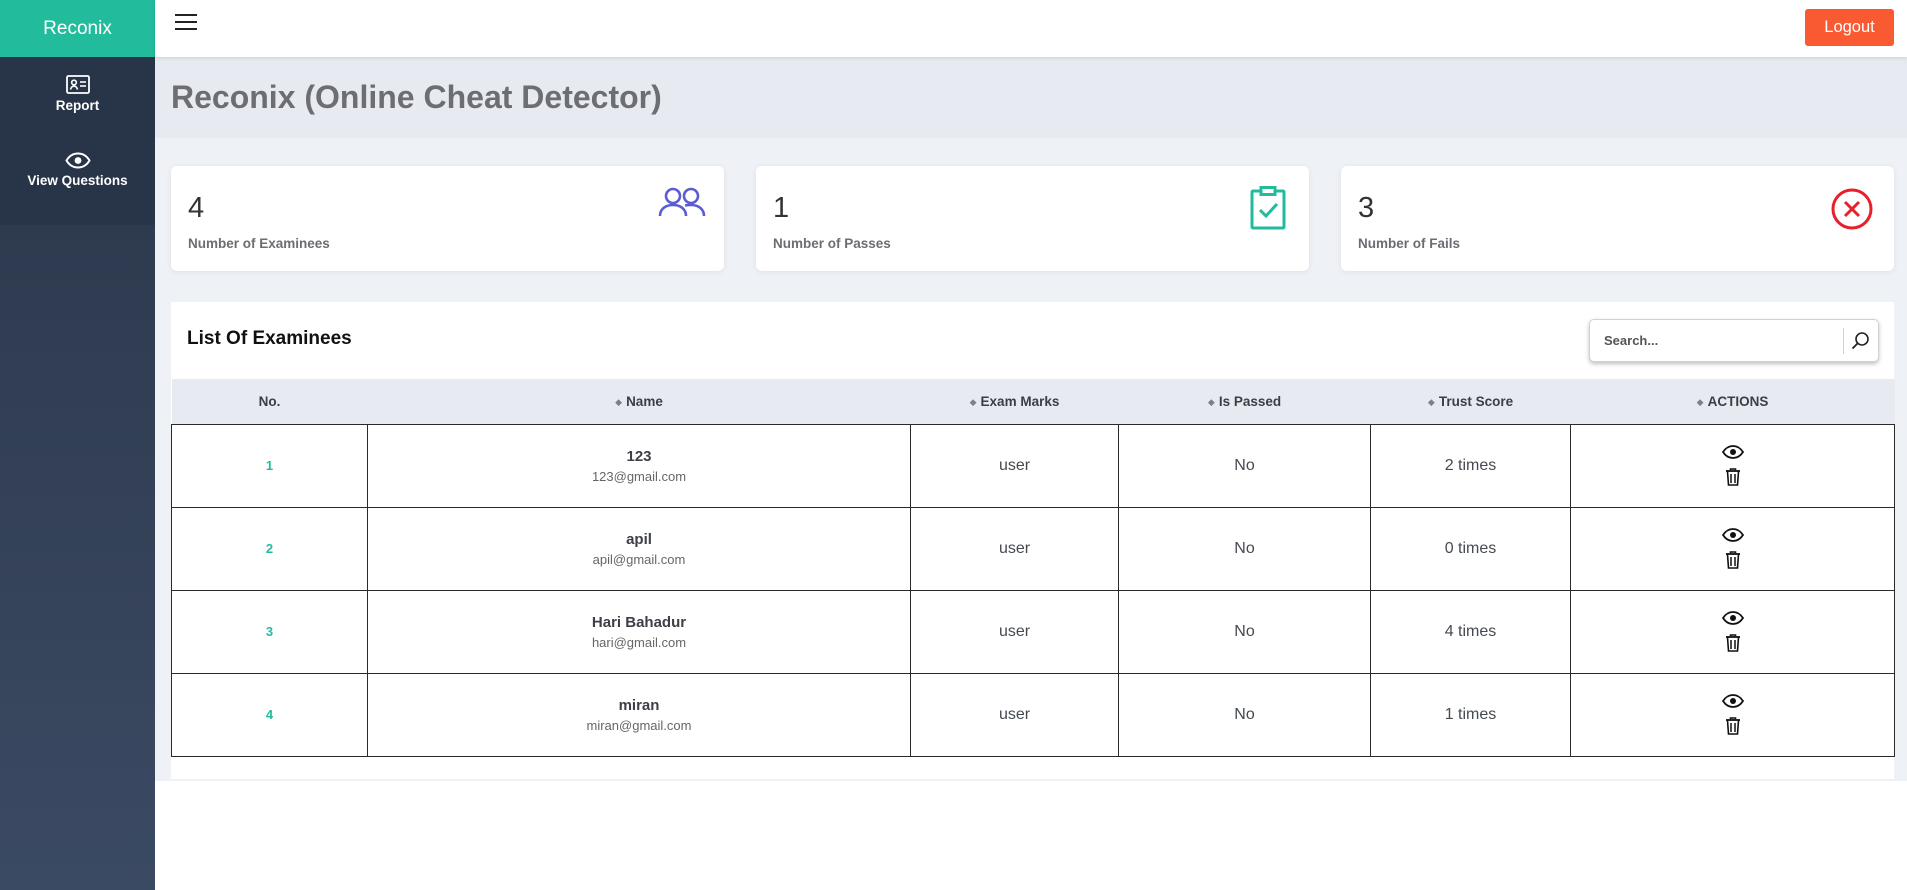  I want to click on cell-no: 4, so click(269, 714).